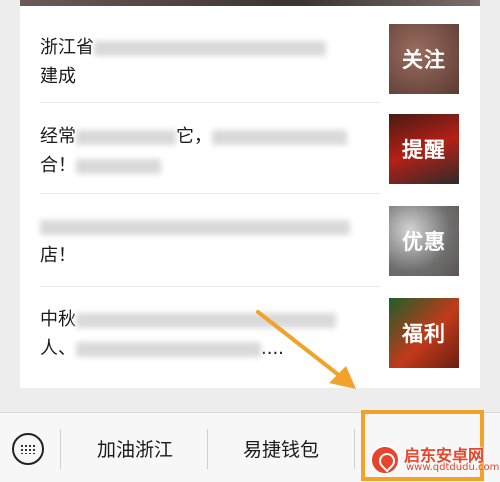 The image size is (500, 482). What do you see at coordinates (28, 449) in the screenshot?
I see `keyboard-icon` at bounding box center [28, 449].